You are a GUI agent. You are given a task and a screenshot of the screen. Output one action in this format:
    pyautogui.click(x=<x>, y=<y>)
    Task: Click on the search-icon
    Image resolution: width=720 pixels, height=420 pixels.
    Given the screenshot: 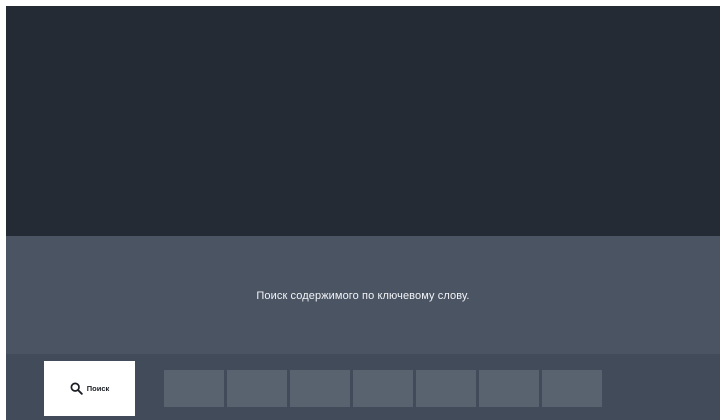 What is the action you would take?
    pyautogui.click(x=76, y=388)
    